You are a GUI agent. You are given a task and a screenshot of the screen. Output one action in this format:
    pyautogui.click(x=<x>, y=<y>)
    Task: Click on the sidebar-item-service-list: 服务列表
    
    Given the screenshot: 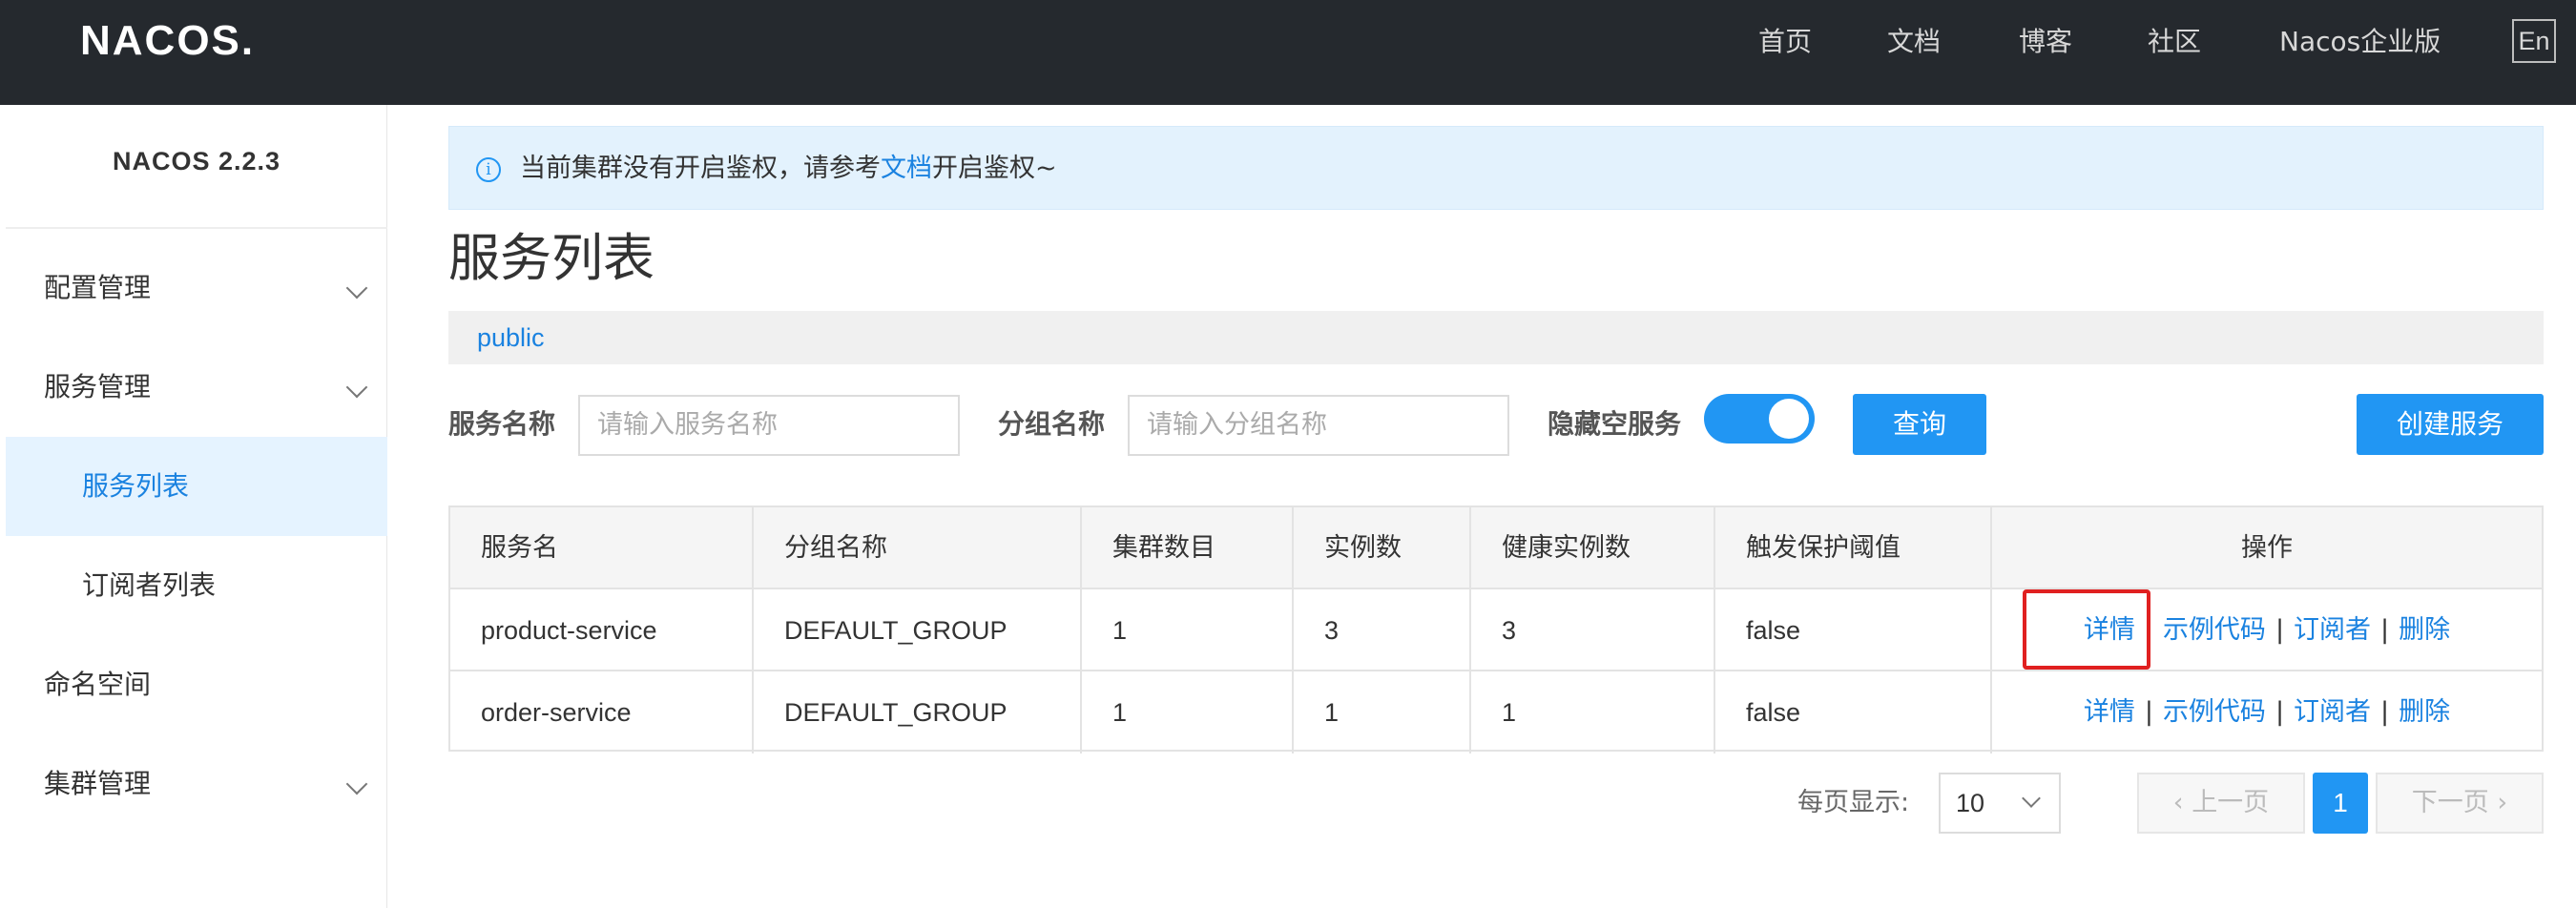 What is the action you would take?
    pyautogui.click(x=196, y=486)
    